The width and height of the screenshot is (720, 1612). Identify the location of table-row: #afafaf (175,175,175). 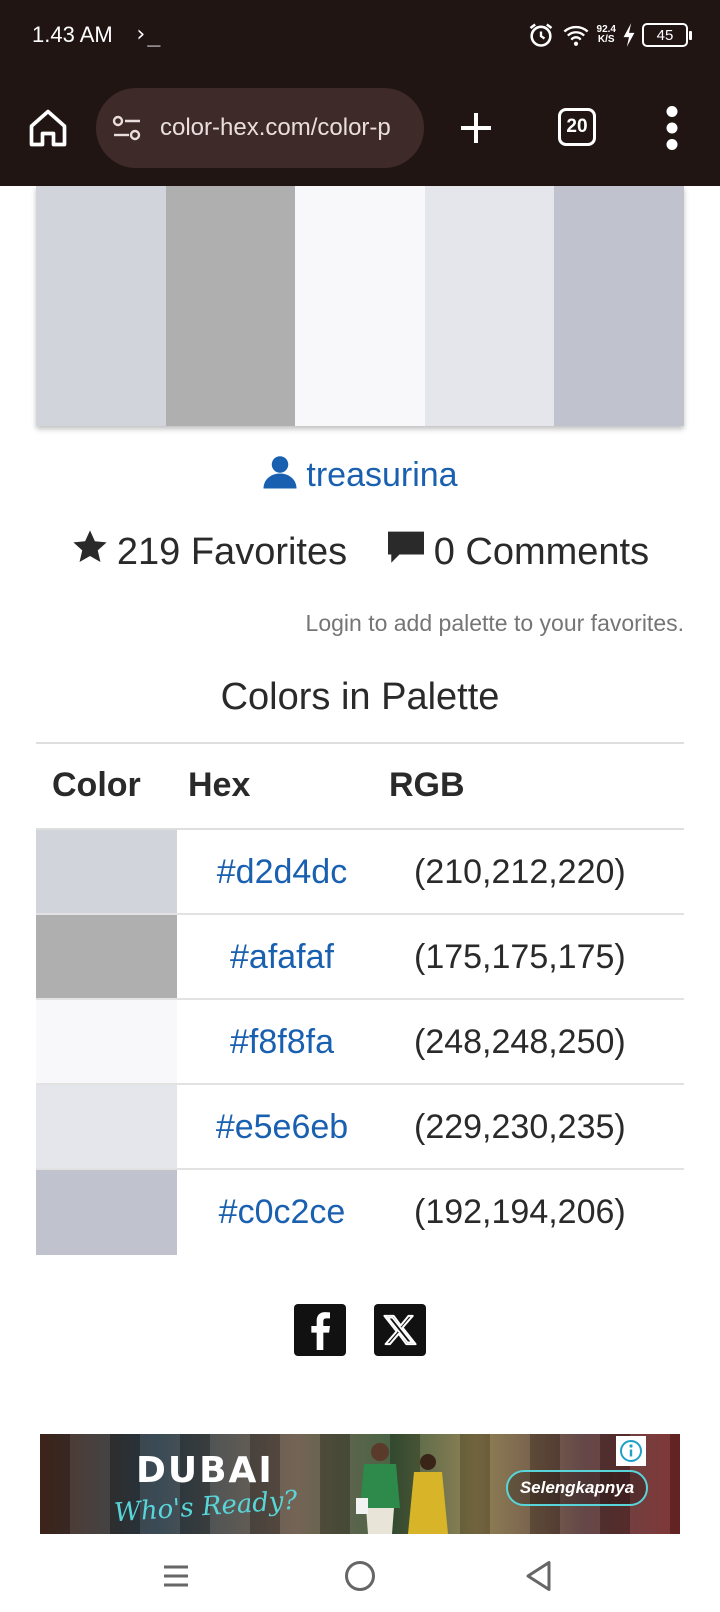
(360, 957).